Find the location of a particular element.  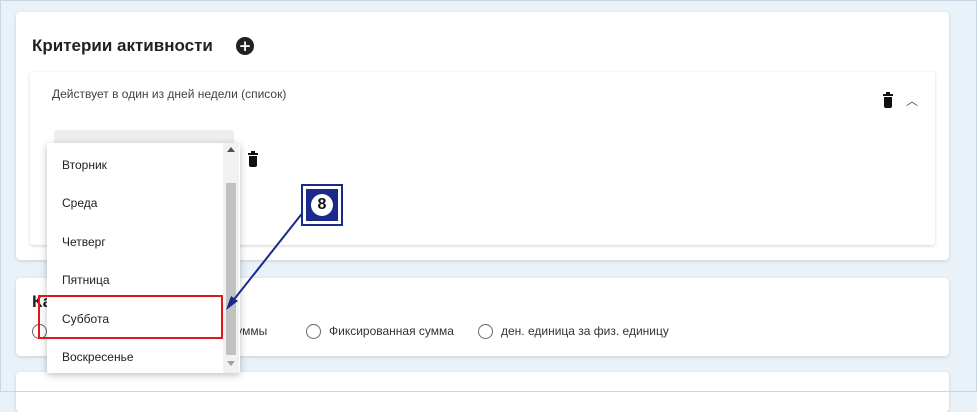

step-badge: 8 is located at coordinates (322, 205).